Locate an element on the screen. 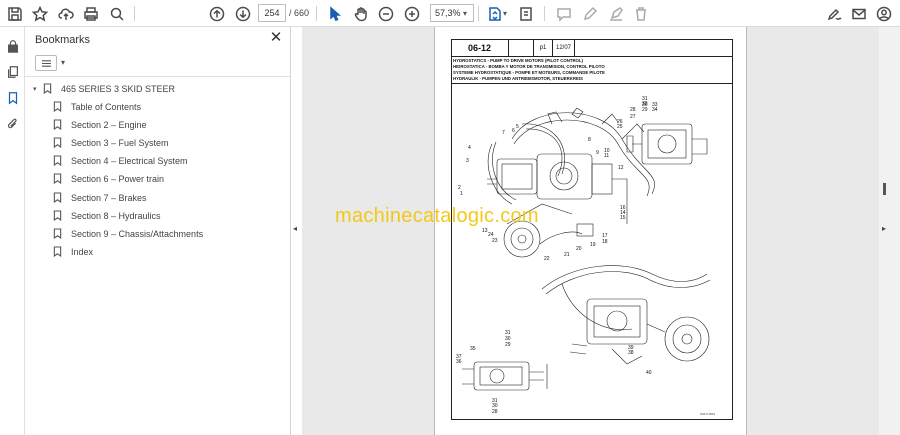  svg-text: 21 is located at coordinates (567, 255).